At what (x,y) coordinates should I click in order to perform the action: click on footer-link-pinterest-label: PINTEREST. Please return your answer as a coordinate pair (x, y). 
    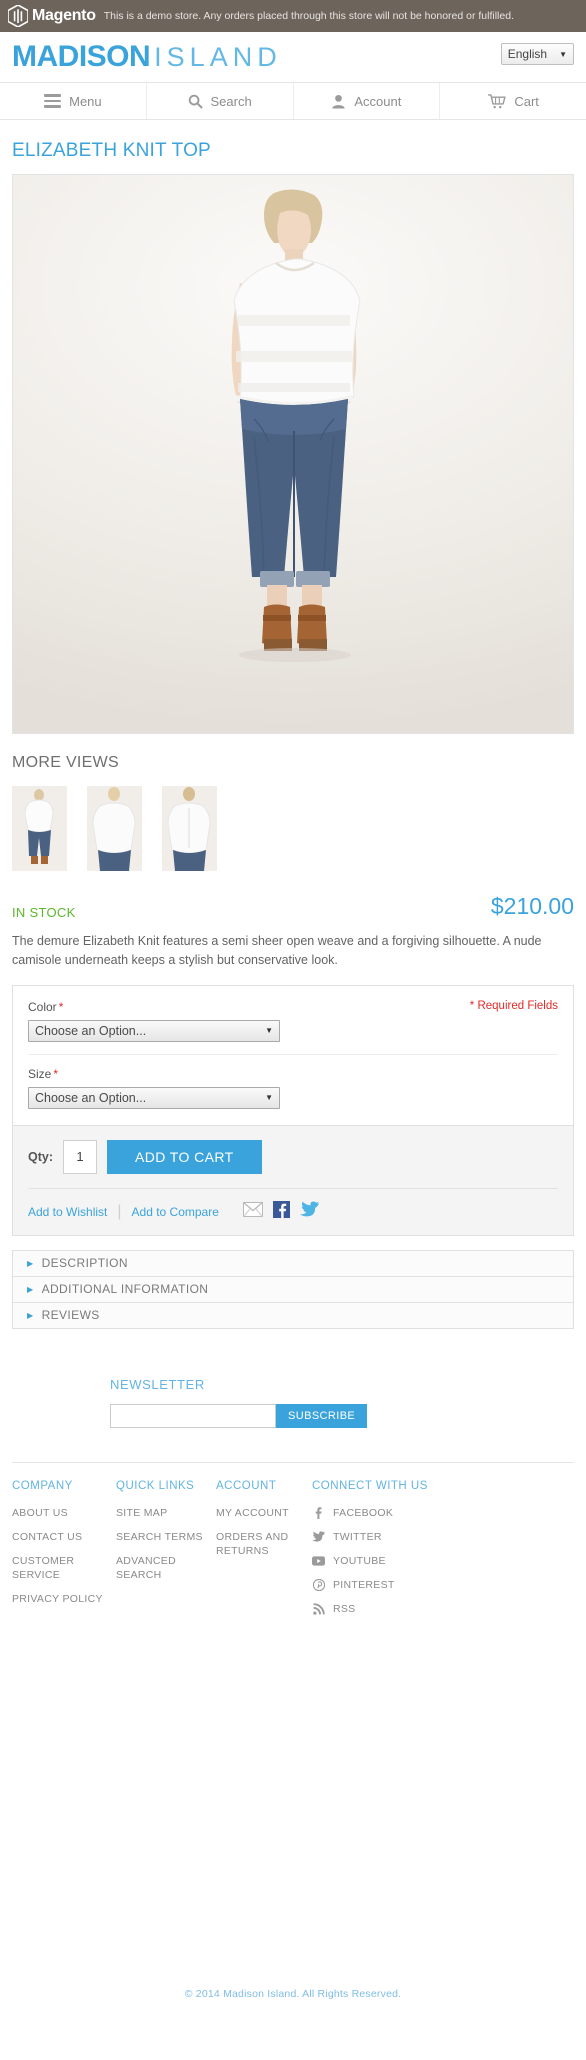
    Looking at the image, I should click on (364, 1585).